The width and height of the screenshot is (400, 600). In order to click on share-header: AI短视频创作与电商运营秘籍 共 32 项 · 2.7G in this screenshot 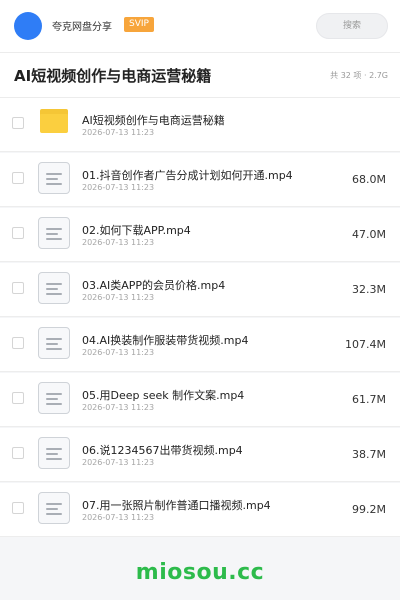, I will do `click(200, 75)`.